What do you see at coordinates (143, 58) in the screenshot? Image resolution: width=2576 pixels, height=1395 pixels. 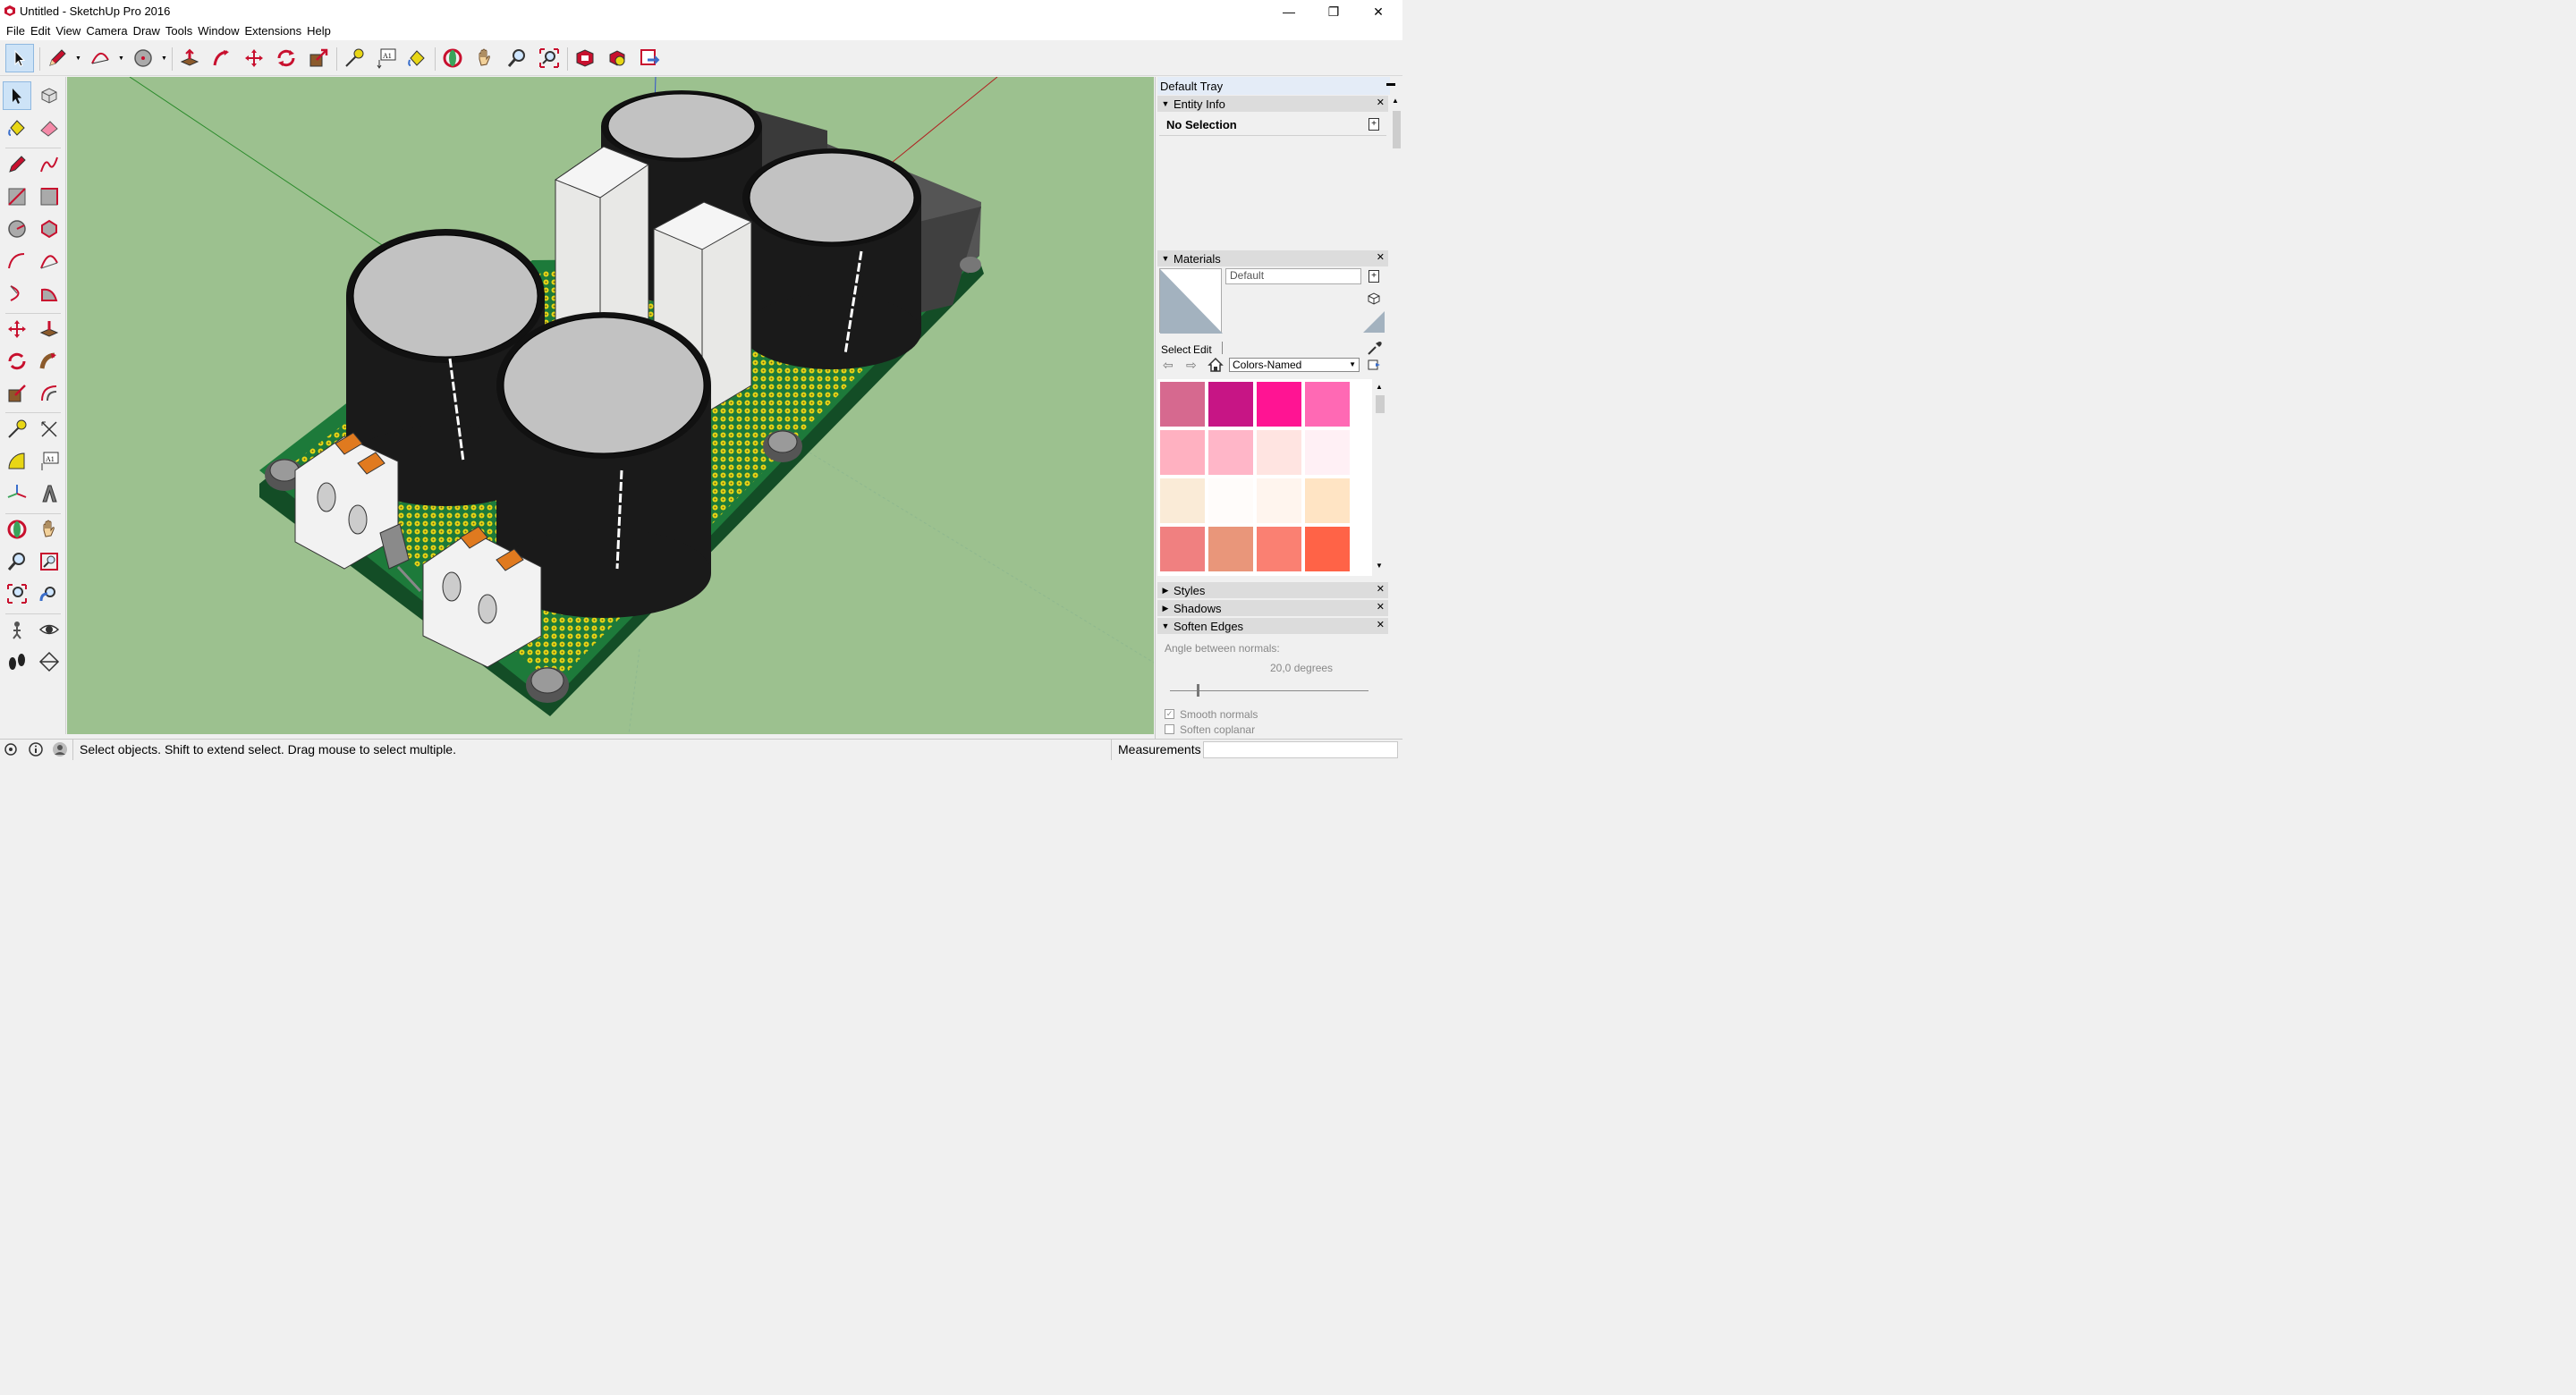 I see `shapes-tool-button` at bounding box center [143, 58].